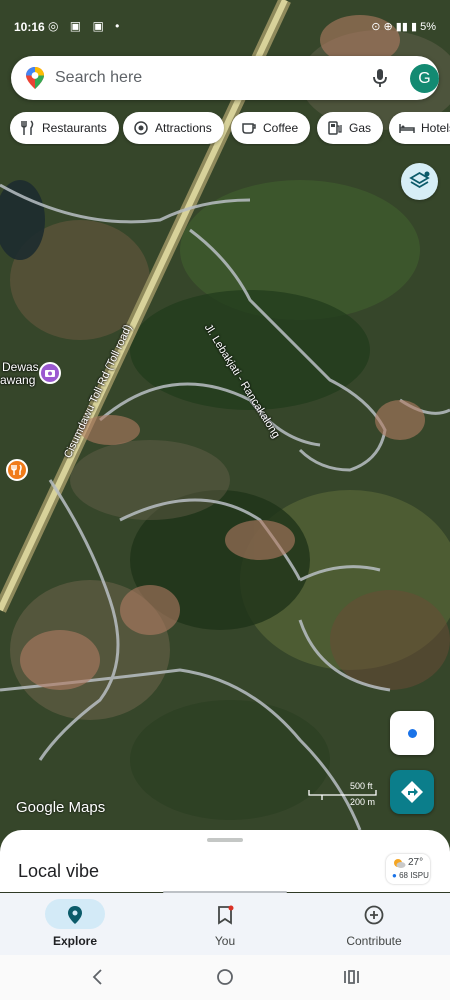  I want to click on layers-button, so click(419, 181).